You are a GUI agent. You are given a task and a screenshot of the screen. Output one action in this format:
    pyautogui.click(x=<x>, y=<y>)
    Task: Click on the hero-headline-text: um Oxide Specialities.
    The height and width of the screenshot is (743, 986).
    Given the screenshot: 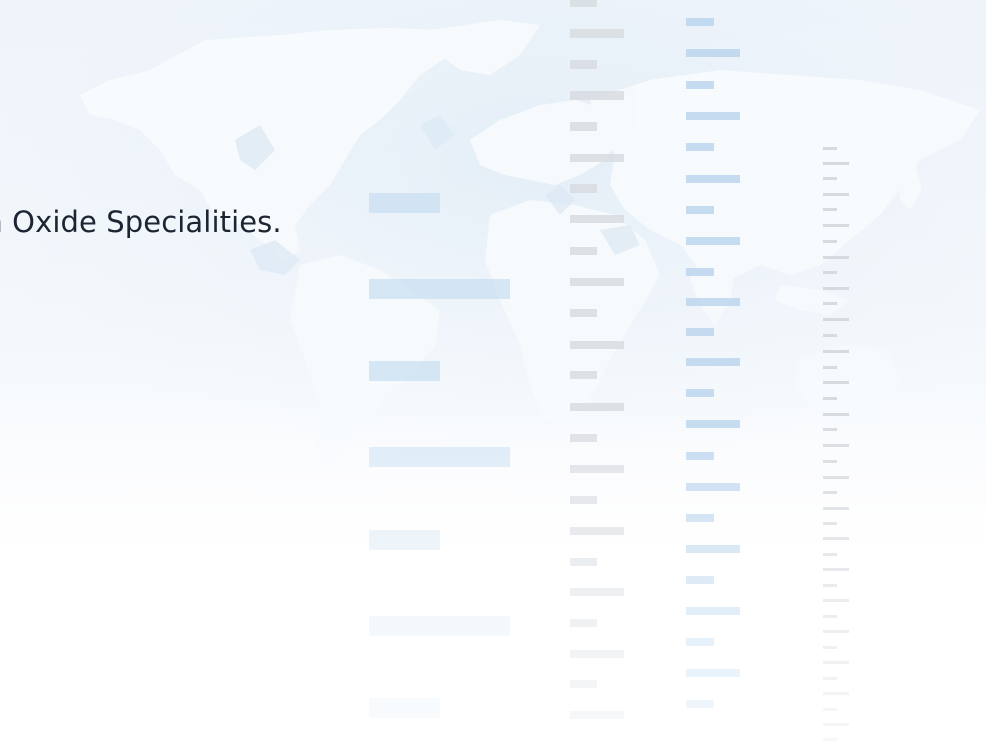 What is the action you would take?
    pyautogui.click(x=141, y=222)
    